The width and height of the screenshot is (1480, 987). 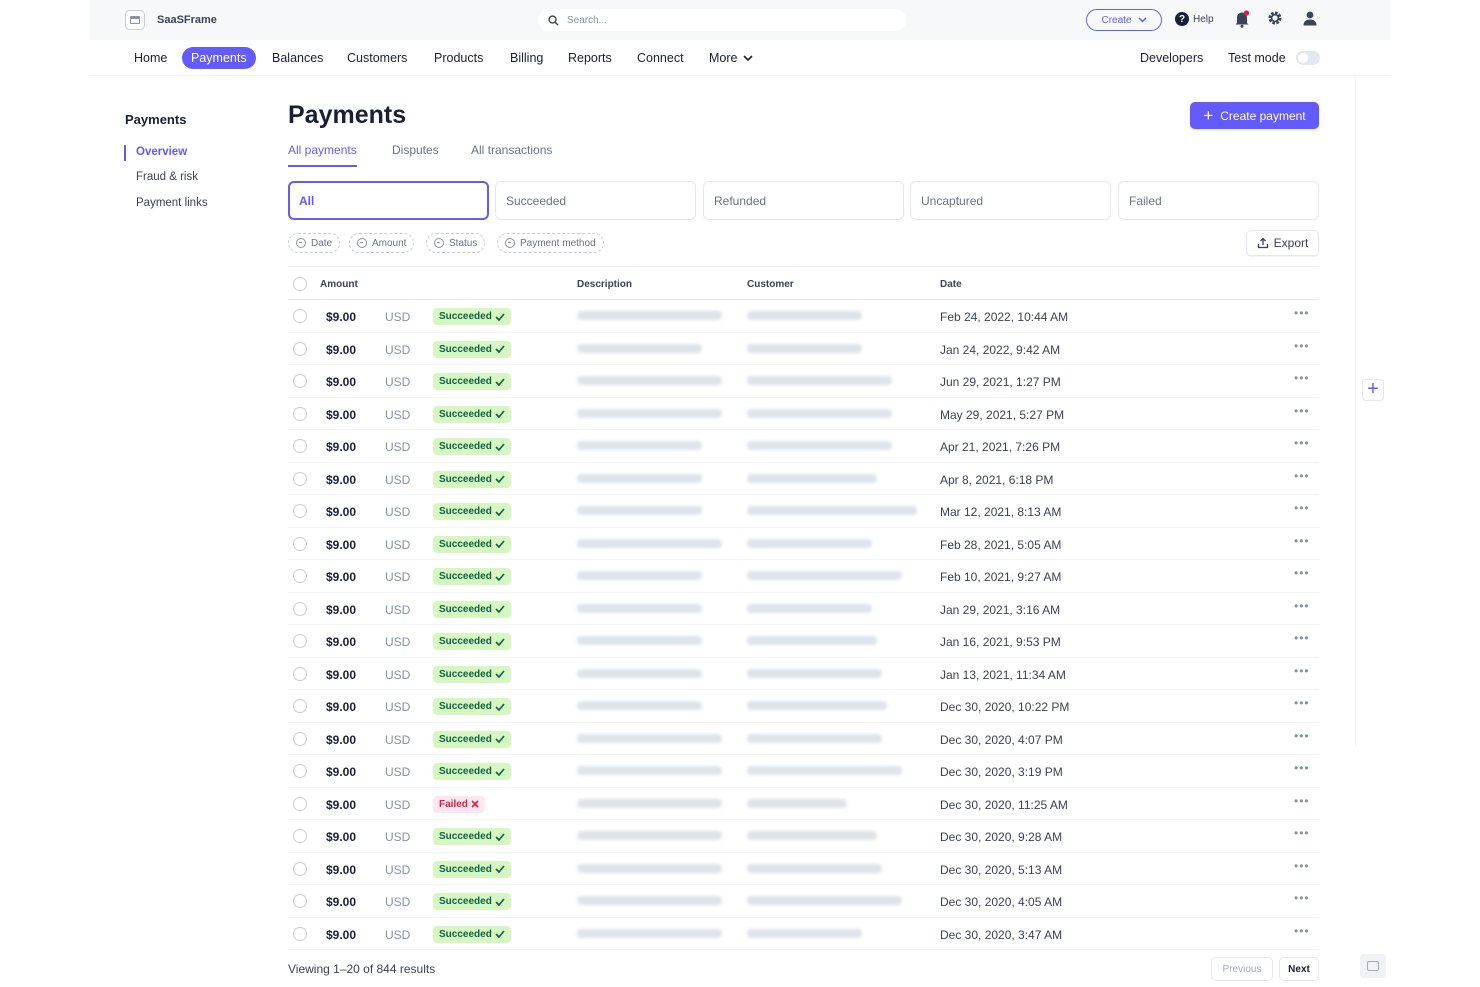 What do you see at coordinates (951, 284) in the screenshot?
I see `column-date: Date` at bounding box center [951, 284].